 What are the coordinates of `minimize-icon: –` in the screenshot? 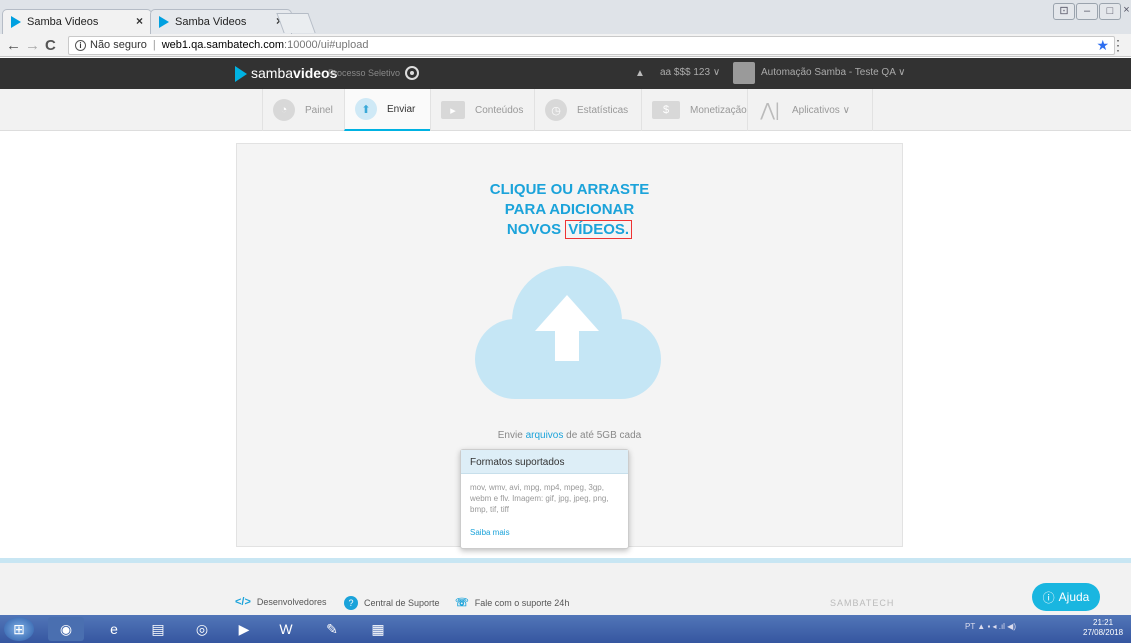 It's located at (1087, 11).